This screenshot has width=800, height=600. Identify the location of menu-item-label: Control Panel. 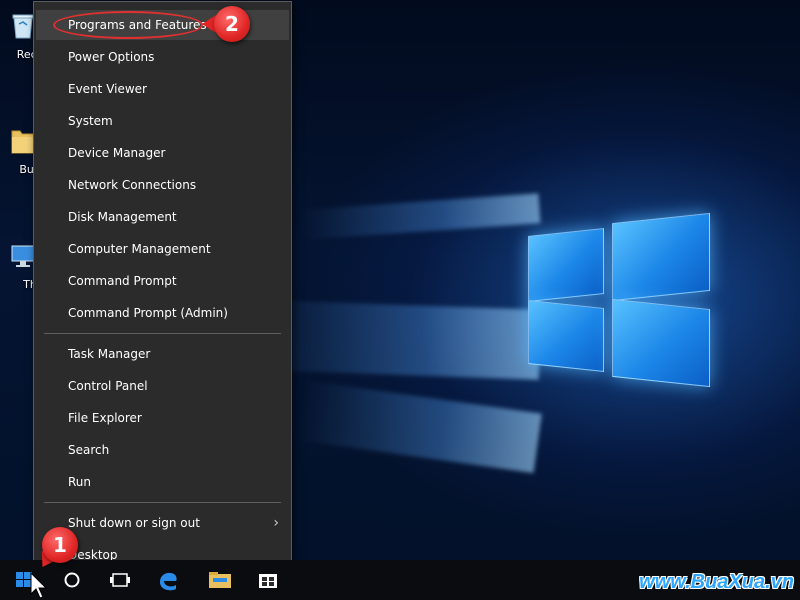
(108, 386).